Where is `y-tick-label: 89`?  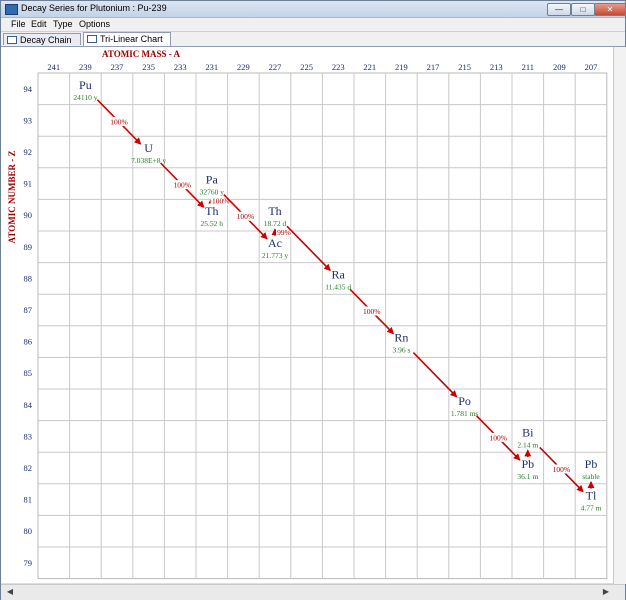 y-tick-label: 89 is located at coordinates (28, 247).